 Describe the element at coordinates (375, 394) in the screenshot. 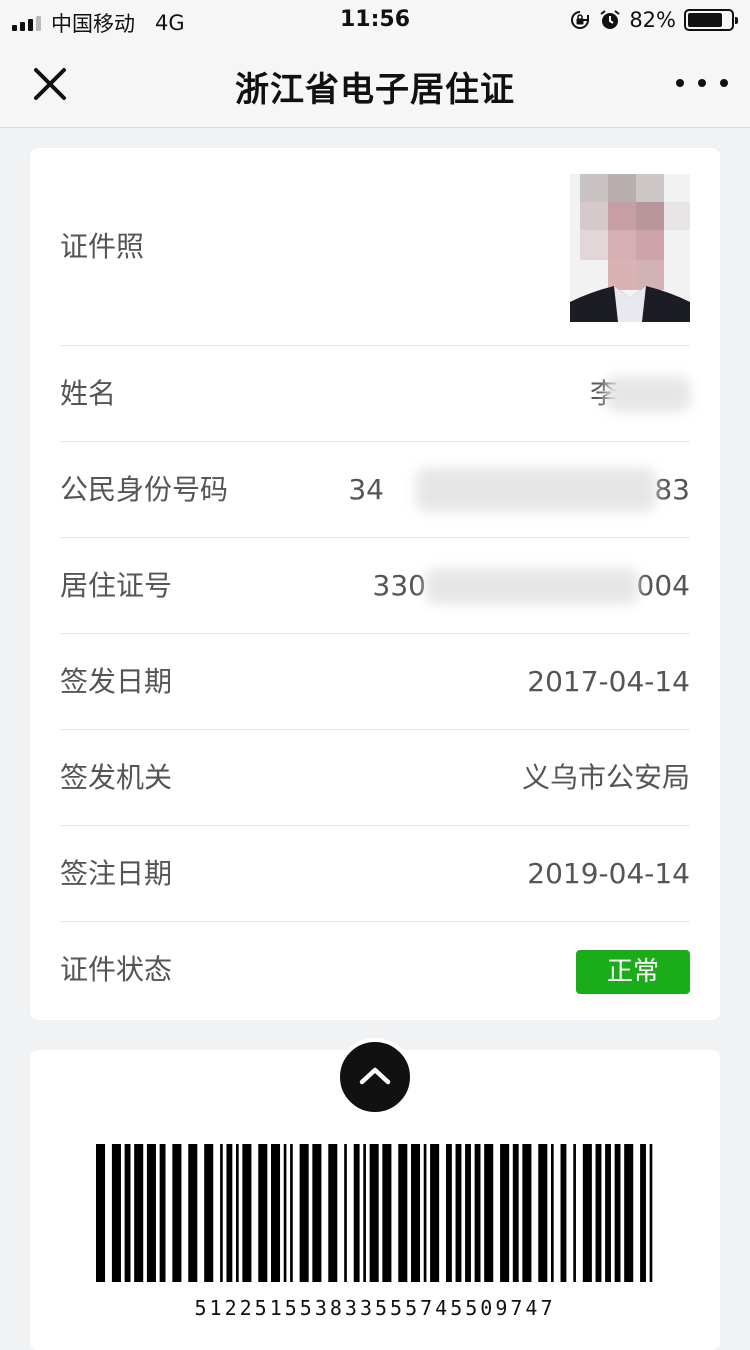

I see `row-name: 姓名 李` at that location.